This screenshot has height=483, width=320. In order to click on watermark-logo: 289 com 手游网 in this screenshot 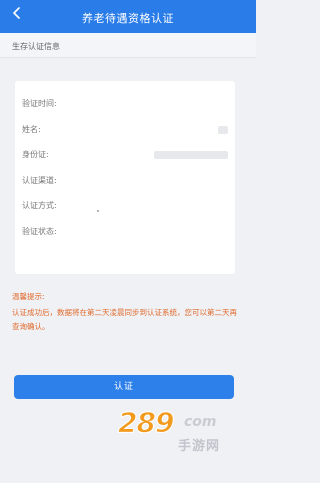, I will do `click(183, 431)`.